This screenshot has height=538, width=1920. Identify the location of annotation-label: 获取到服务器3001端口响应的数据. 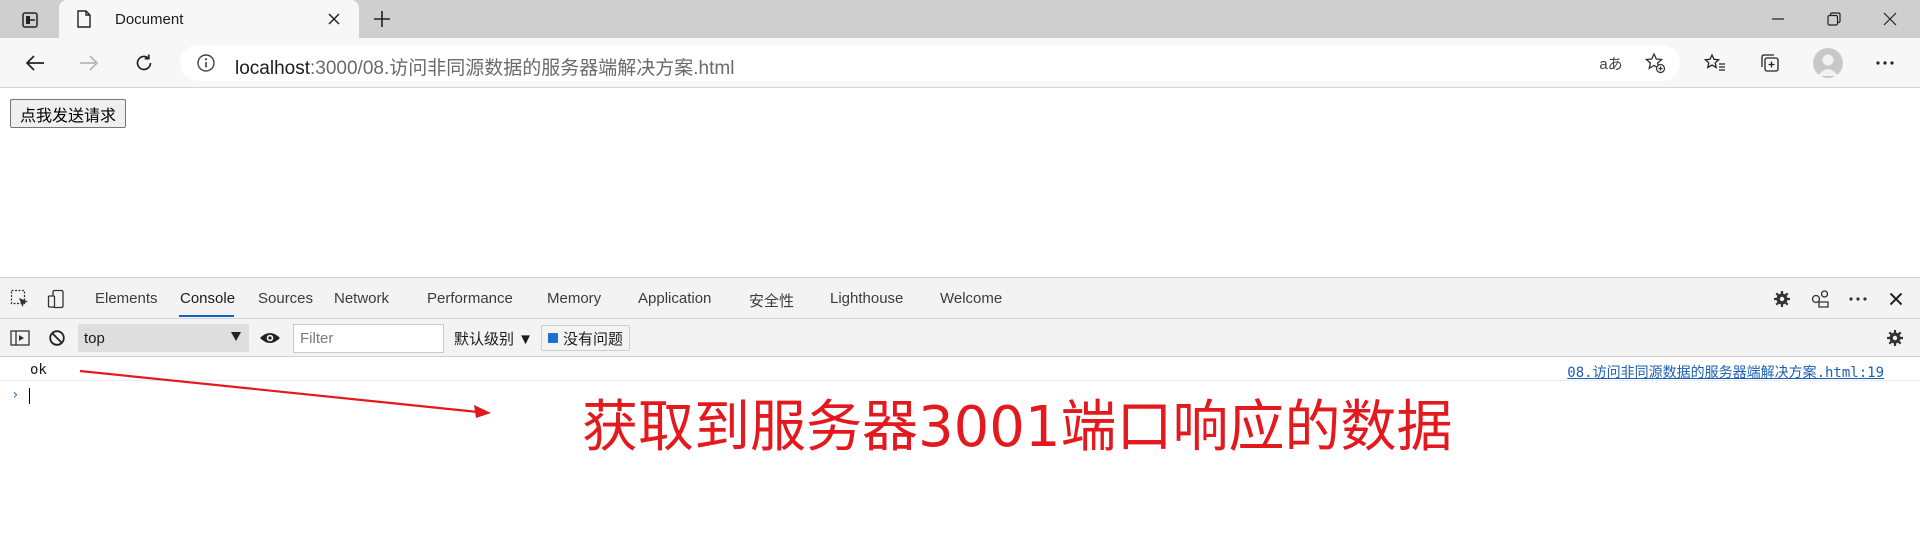
(1017, 427).